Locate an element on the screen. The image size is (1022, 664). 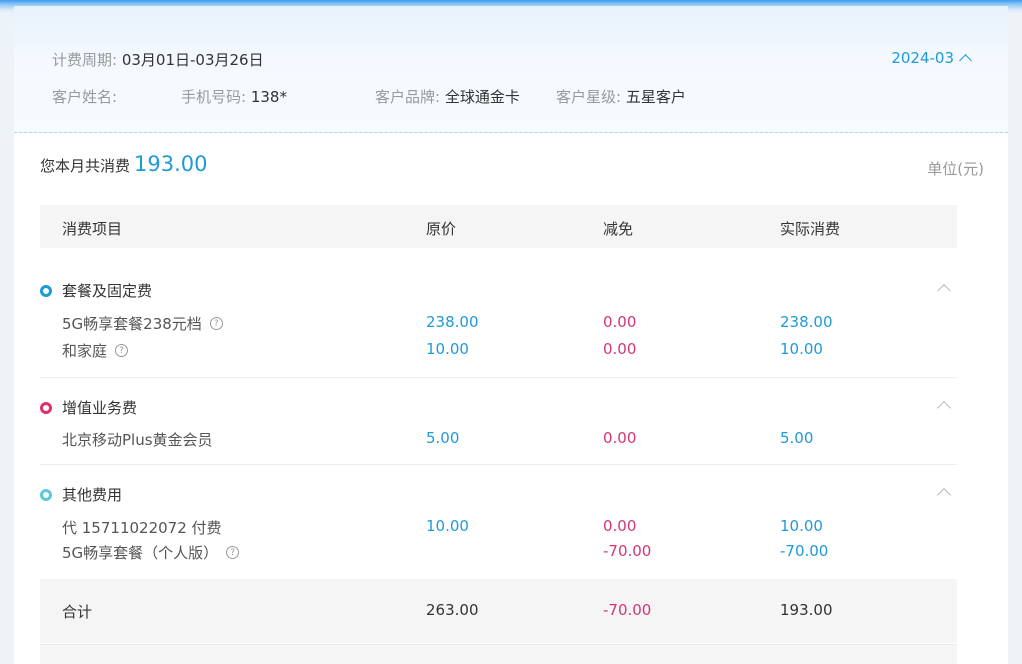
customer-name: 客户姓名: is located at coordinates (84, 96).